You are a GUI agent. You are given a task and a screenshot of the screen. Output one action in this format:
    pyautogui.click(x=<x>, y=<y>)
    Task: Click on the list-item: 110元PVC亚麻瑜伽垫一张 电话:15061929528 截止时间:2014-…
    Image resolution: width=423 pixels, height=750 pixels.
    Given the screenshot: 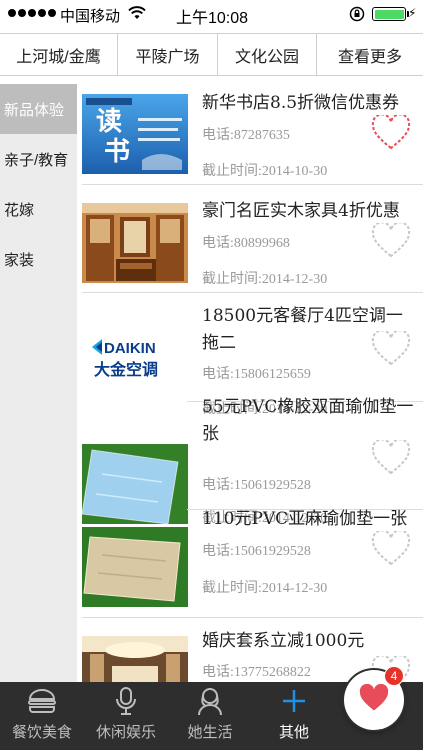 What is the action you would take?
    pyautogui.click(x=250, y=563)
    